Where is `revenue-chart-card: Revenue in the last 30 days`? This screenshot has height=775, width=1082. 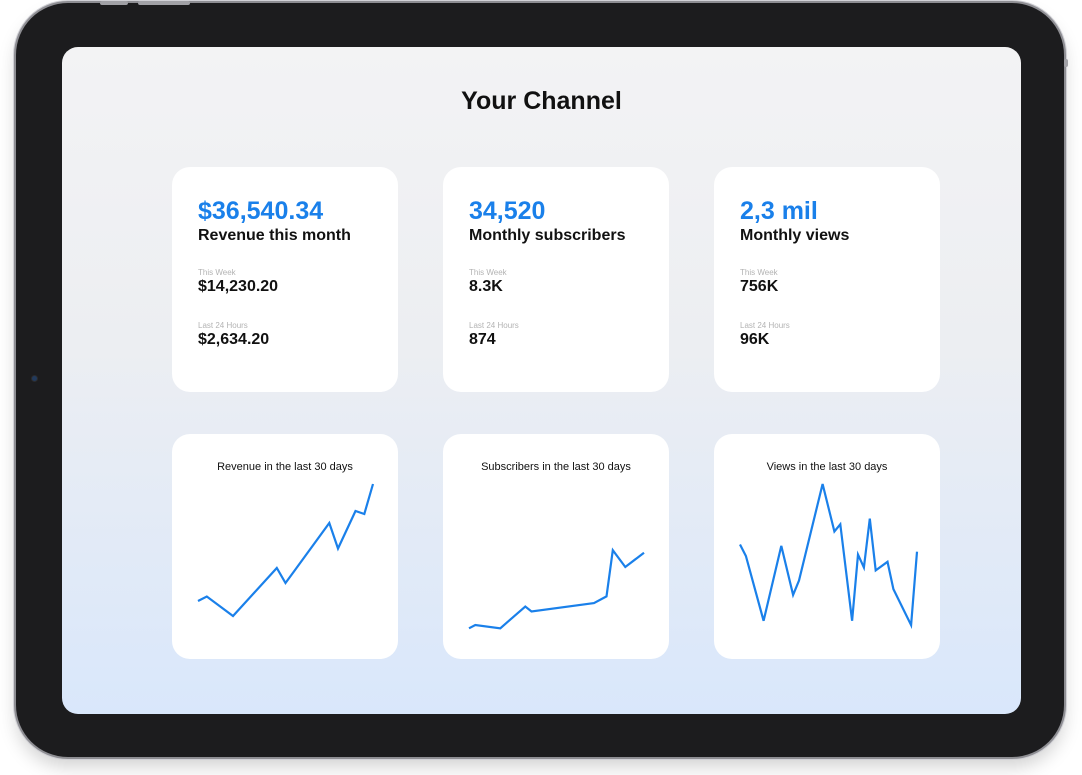 revenue-chart-card: Revenue in the last 30 days is located at coordinates (285, 546).